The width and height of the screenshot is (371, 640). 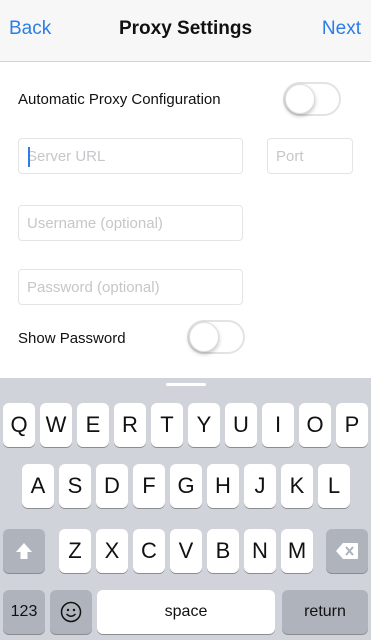 I want to click on key-t: T, so click(x=167, y=425).